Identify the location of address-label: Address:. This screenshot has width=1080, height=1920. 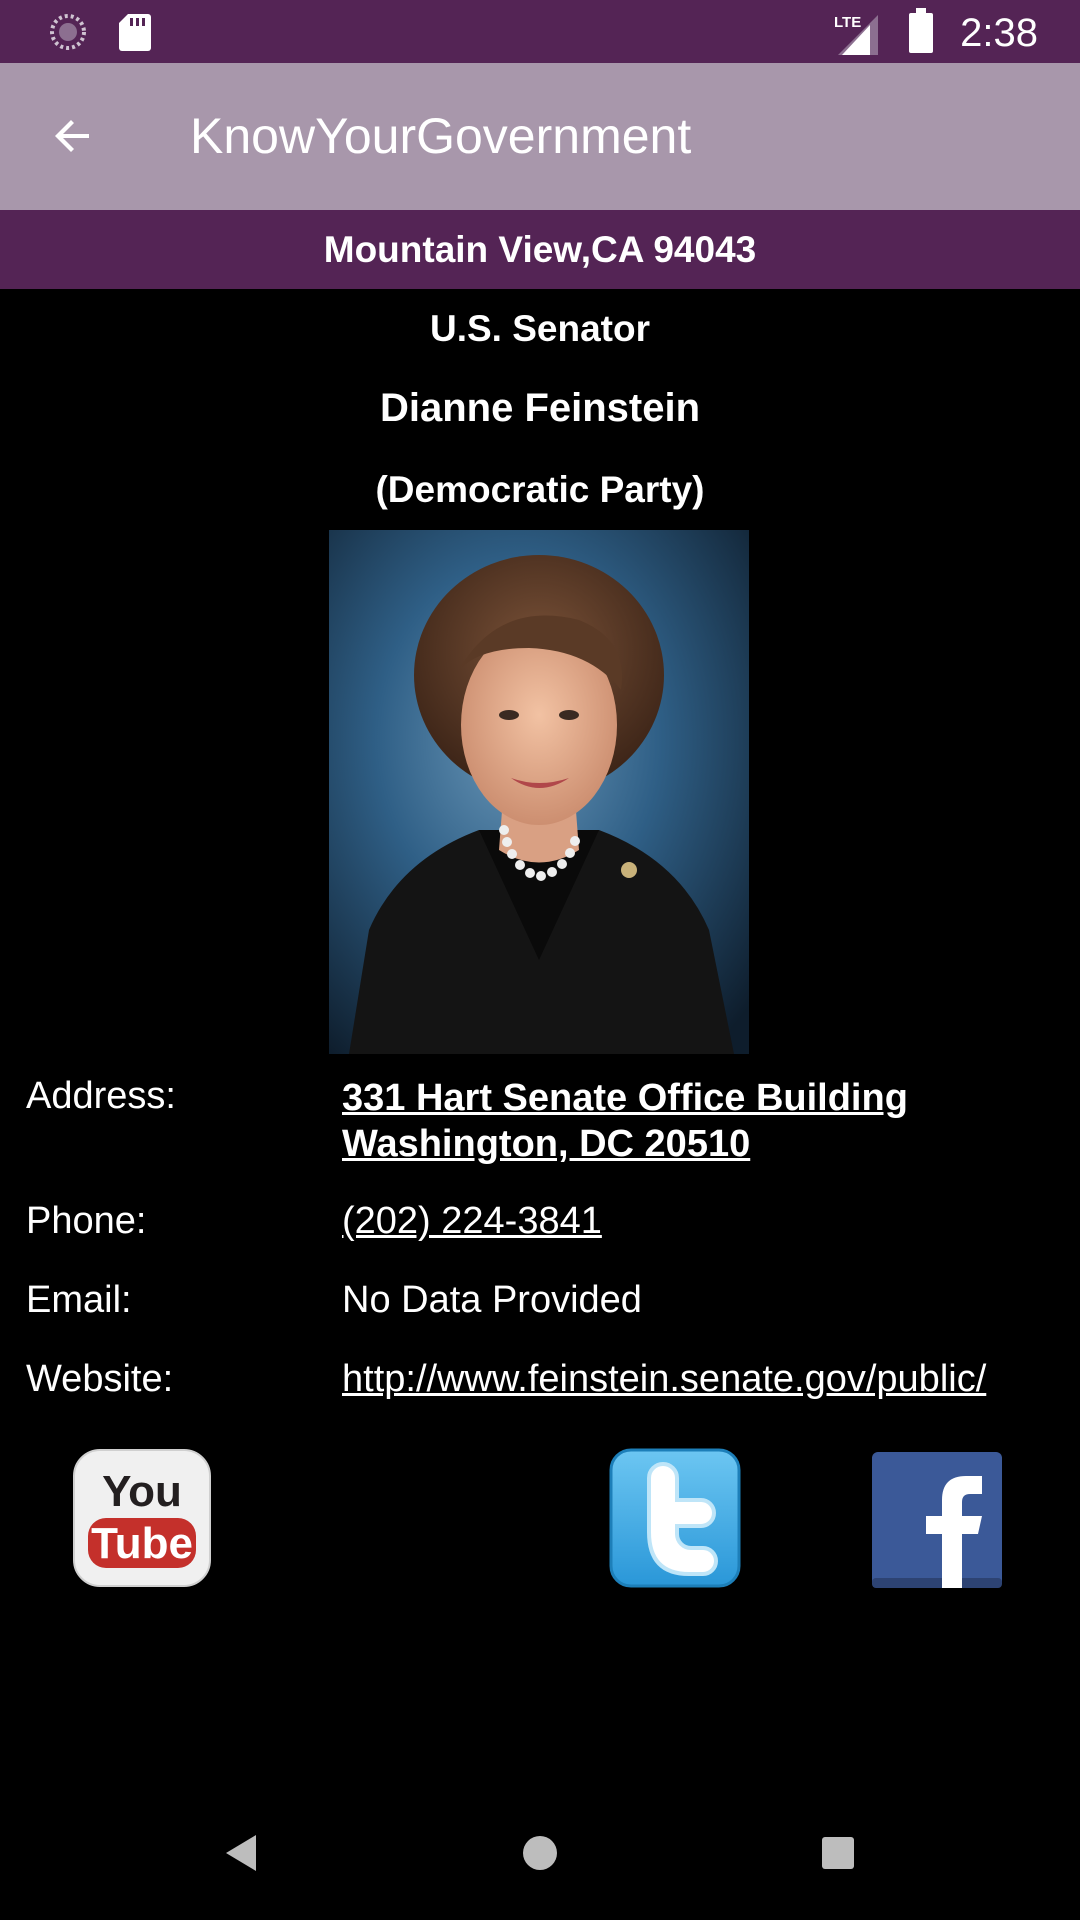
(101, 1096).